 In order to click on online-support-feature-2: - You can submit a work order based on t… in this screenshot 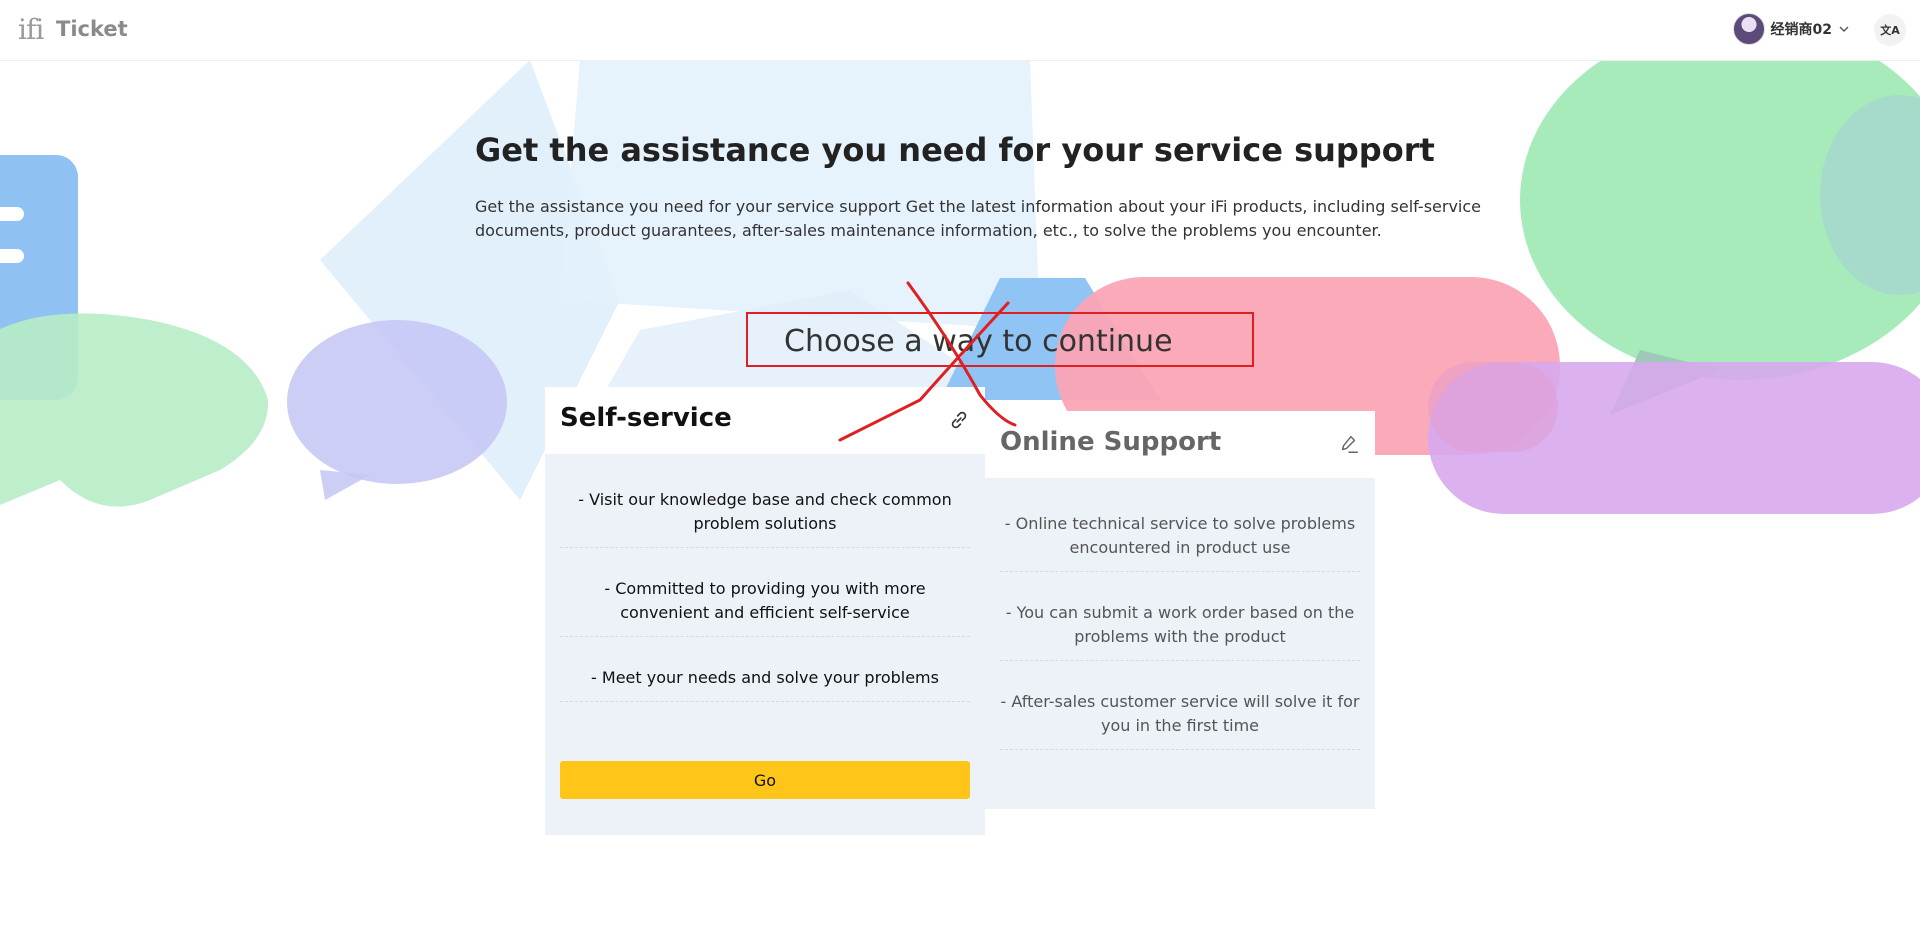, I will do `click(1180, 631)`.